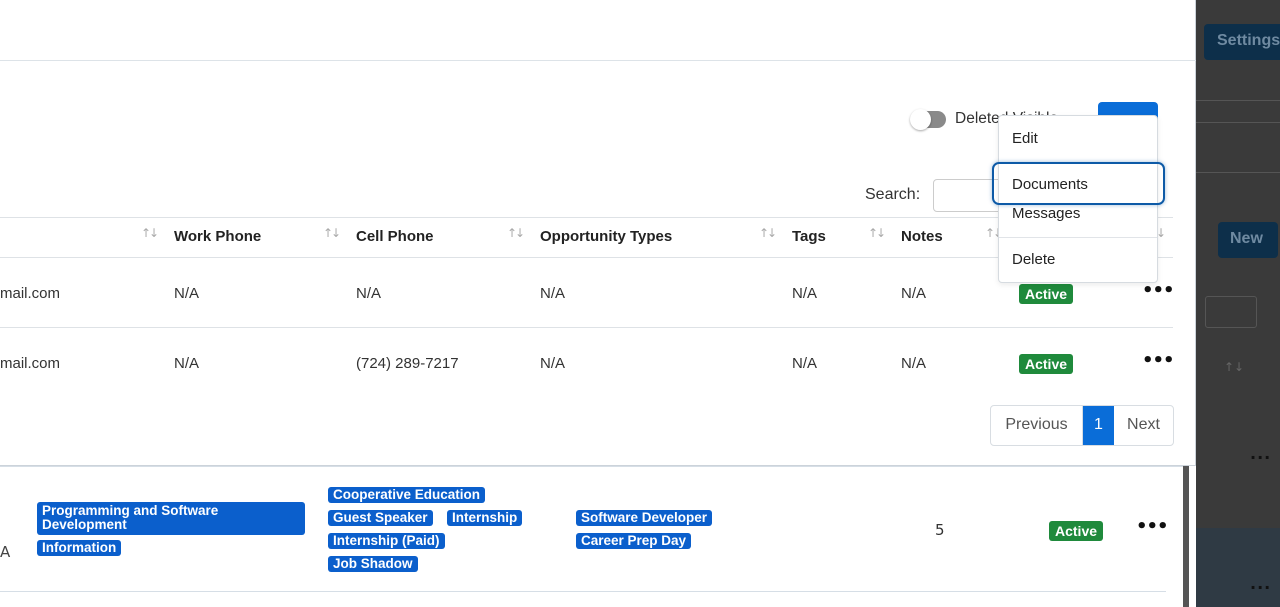  What do you see at coordinates (1098, 425) in the screenshot?
I see `page-1-button: 1` at bounding box center [1098, 425].